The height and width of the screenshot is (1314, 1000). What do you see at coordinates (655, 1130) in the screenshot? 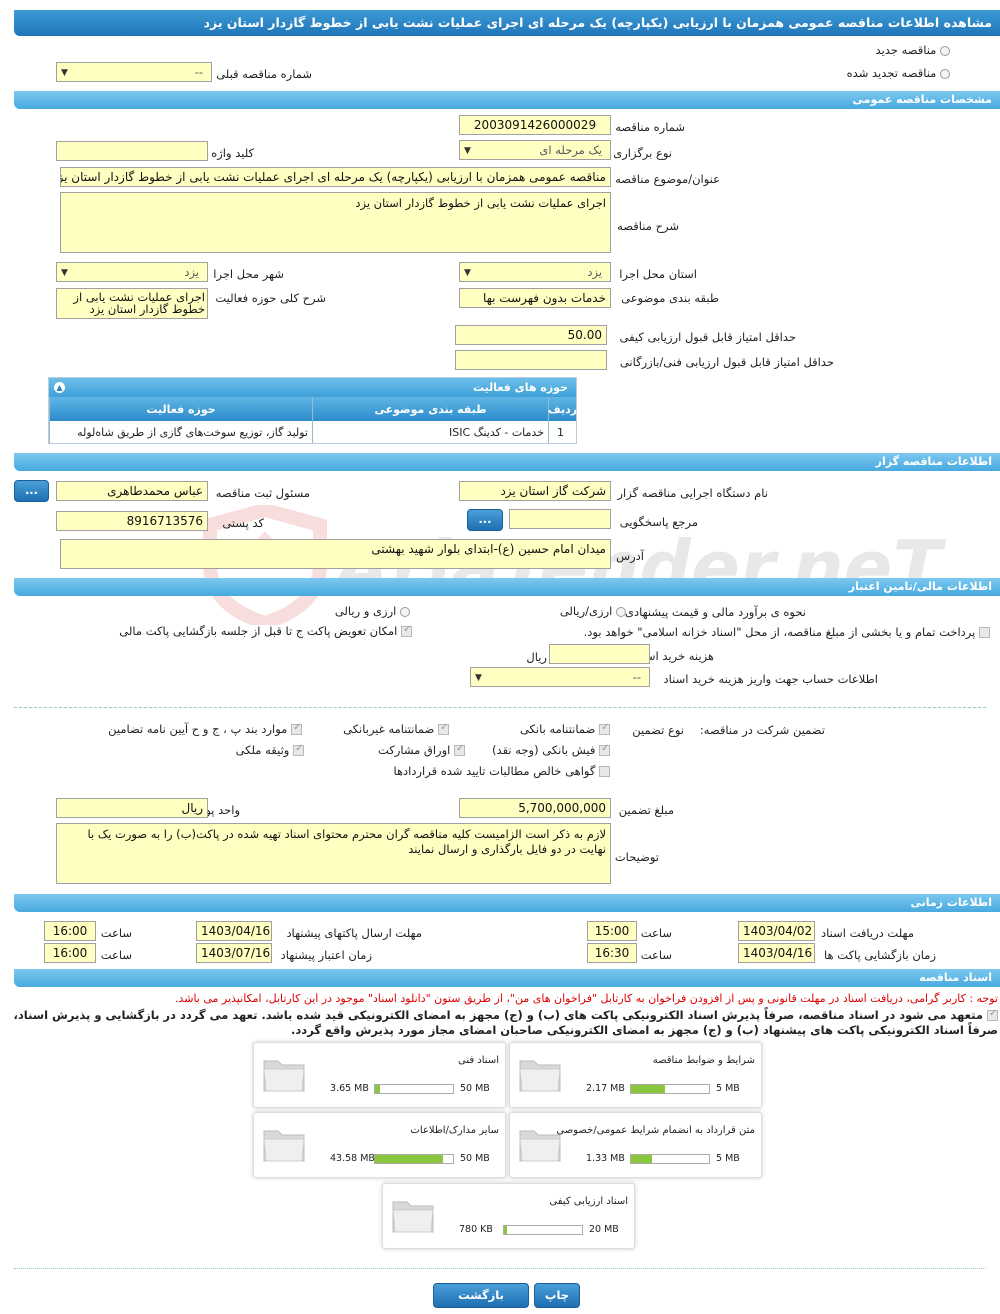
I see `document-name: متن قرارداد به انضمام شرایط عمومی/خصوصی` at bounding box center [655, 1130].